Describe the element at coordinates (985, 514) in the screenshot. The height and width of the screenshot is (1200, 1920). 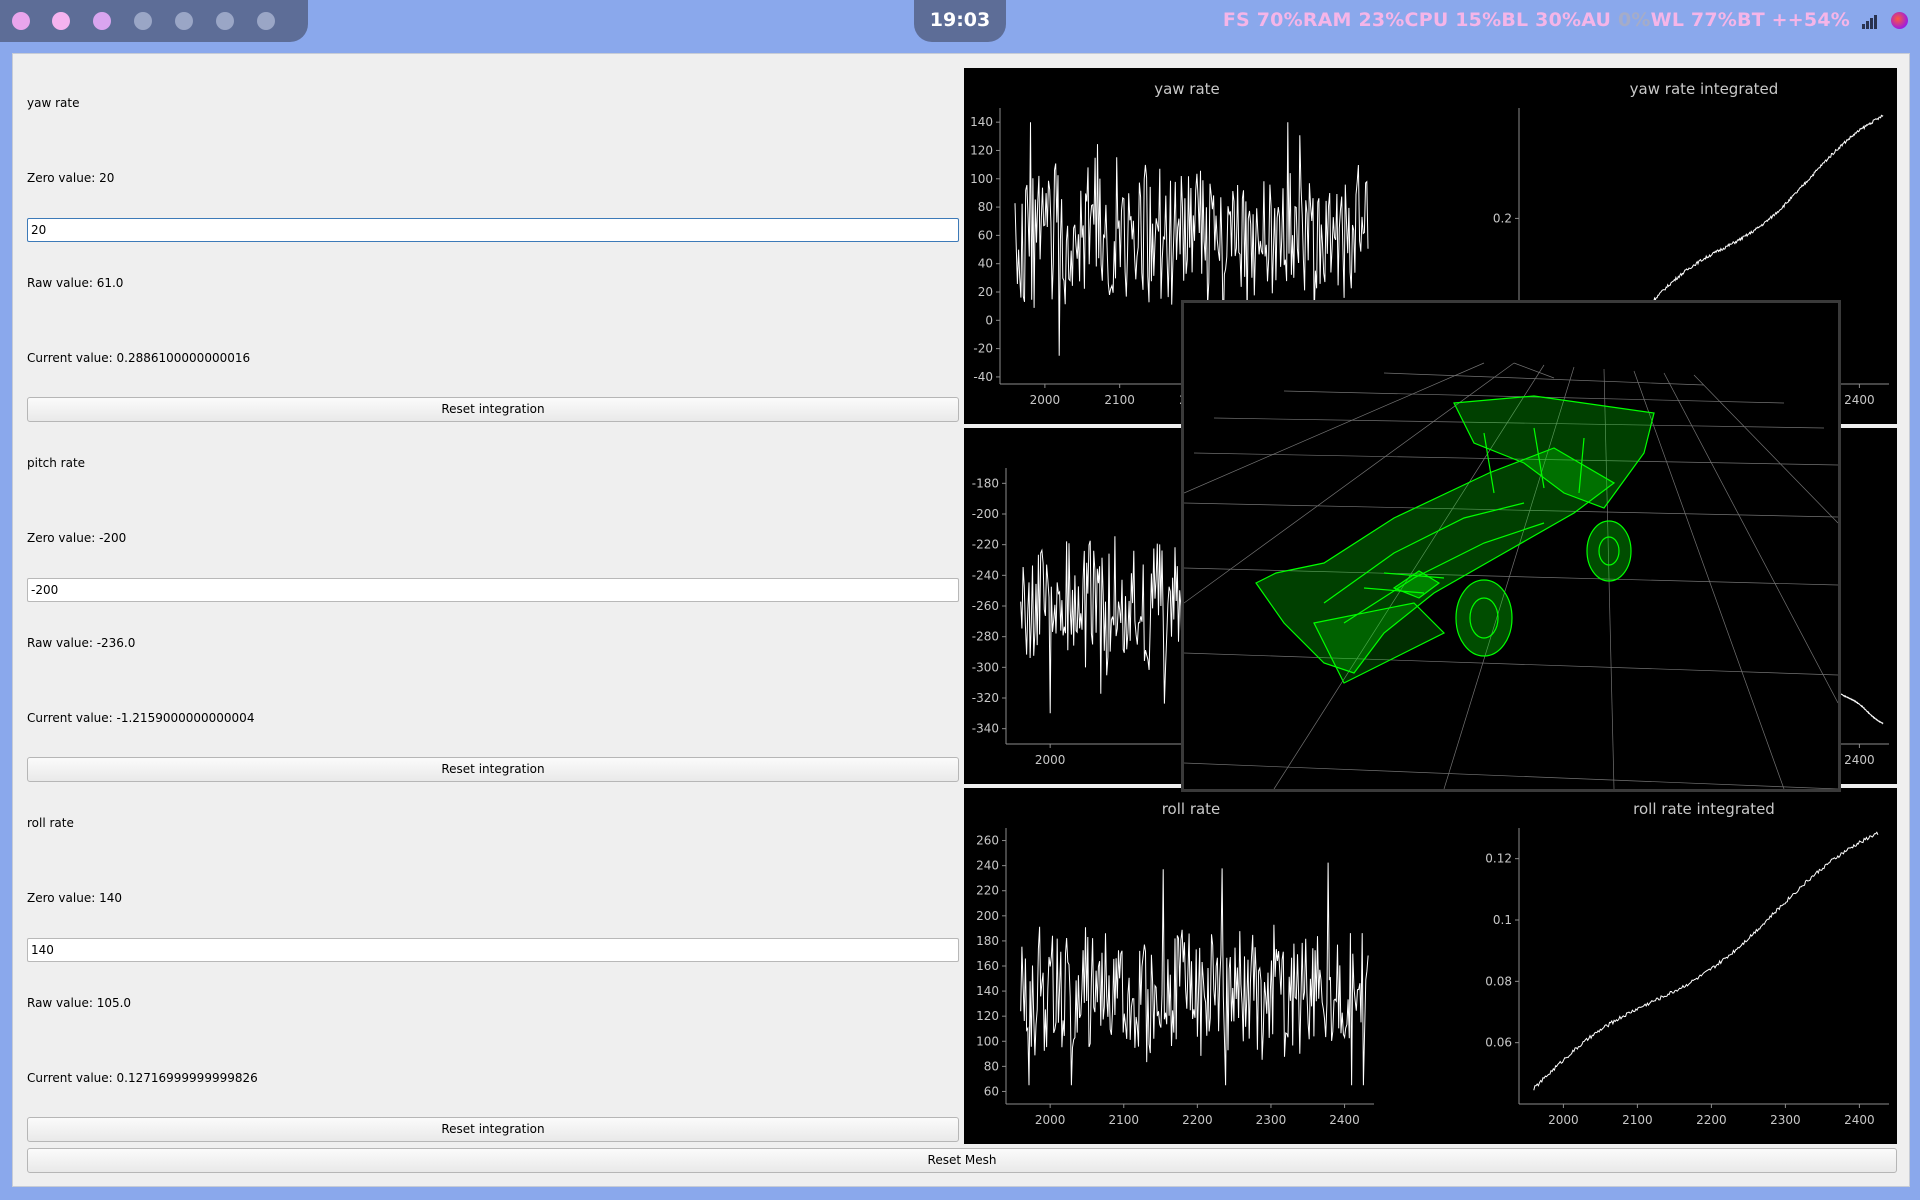
I see `y-tick-label: -200` at that location.